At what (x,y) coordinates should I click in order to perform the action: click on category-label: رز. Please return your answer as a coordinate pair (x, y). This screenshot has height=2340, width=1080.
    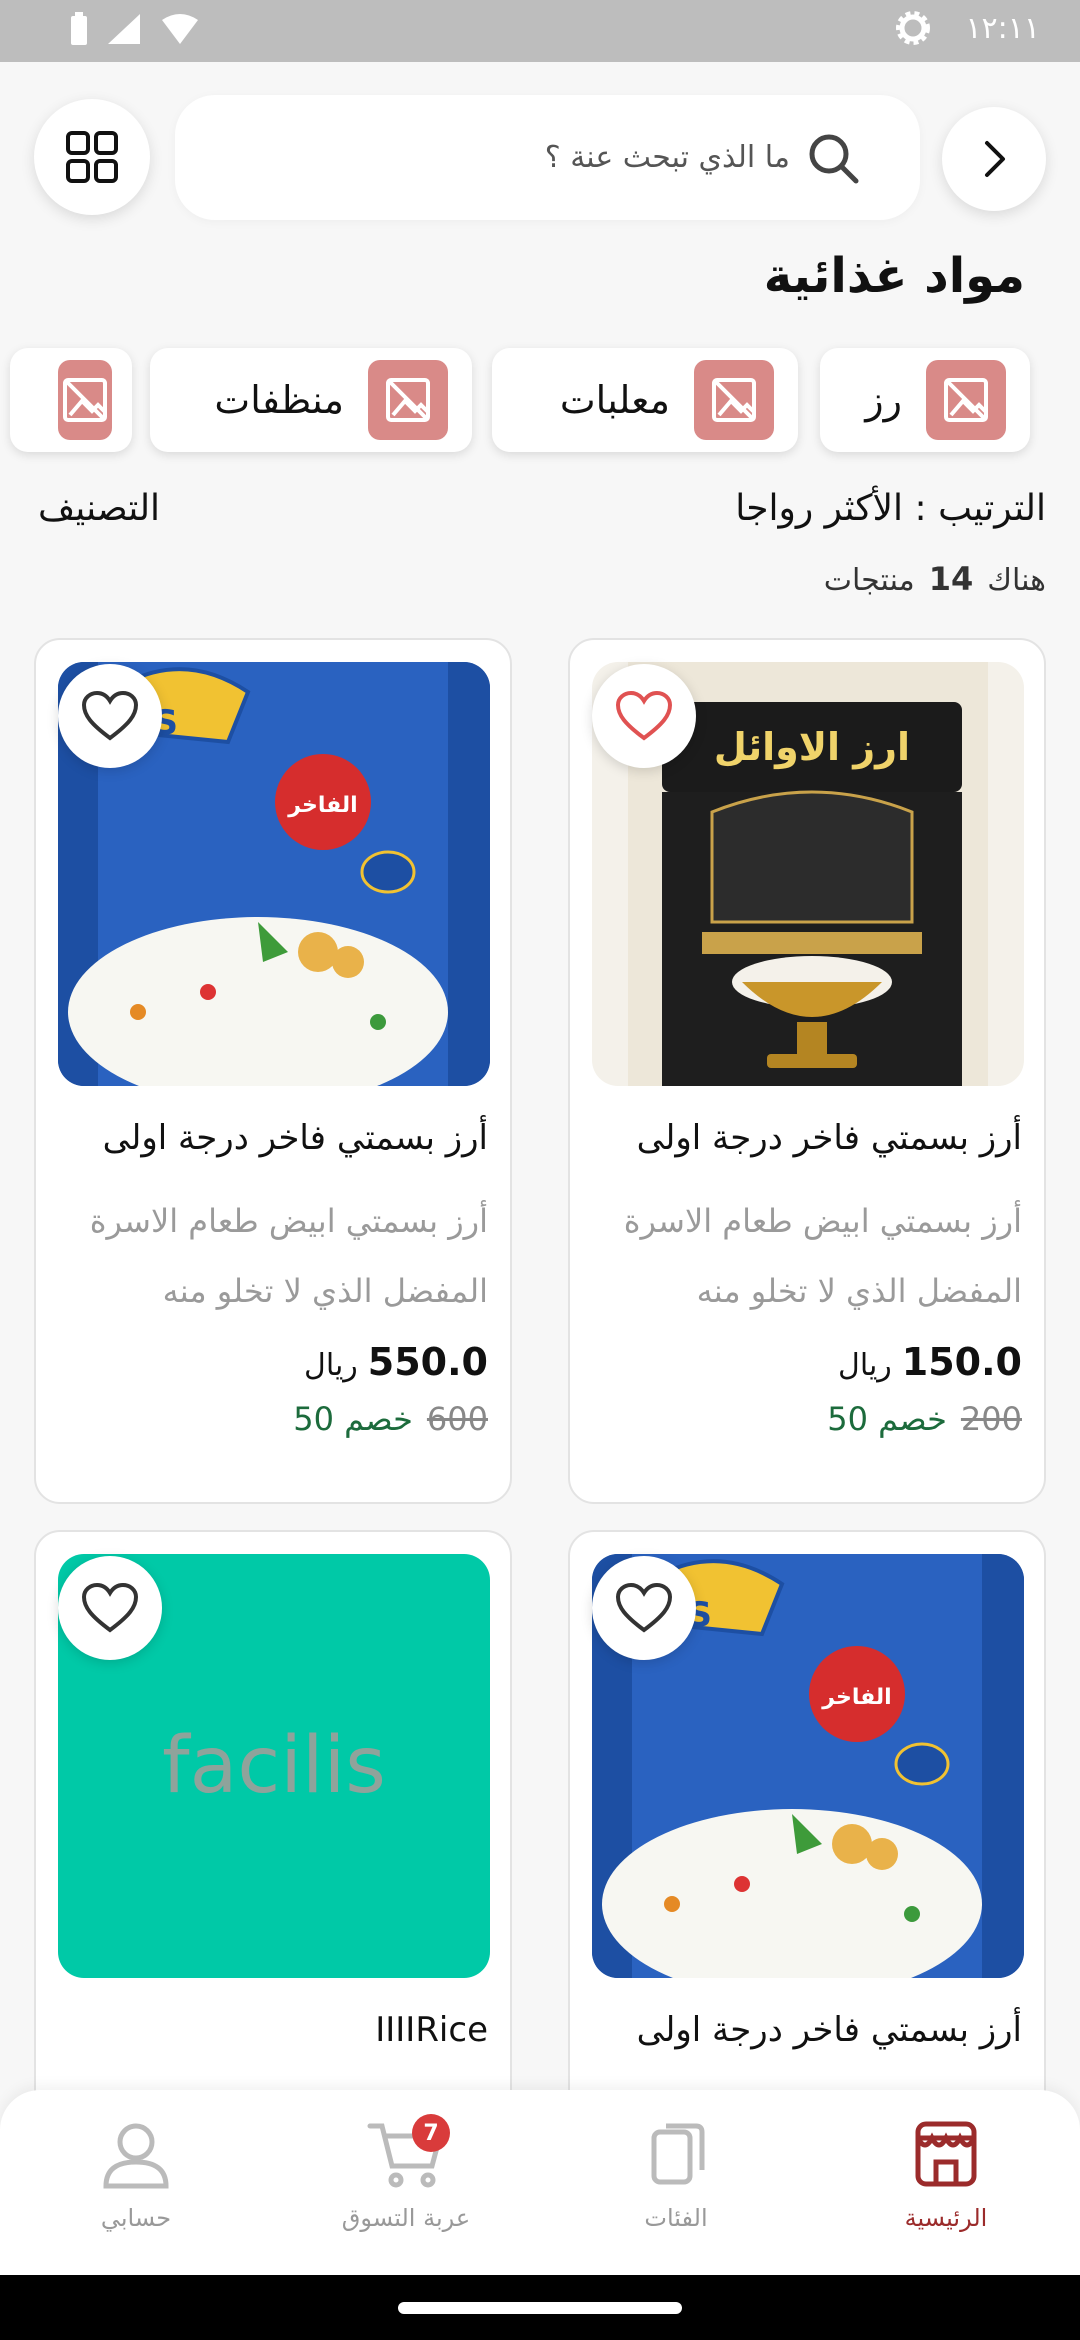
    Looking at the image, I should click on (883, 400).